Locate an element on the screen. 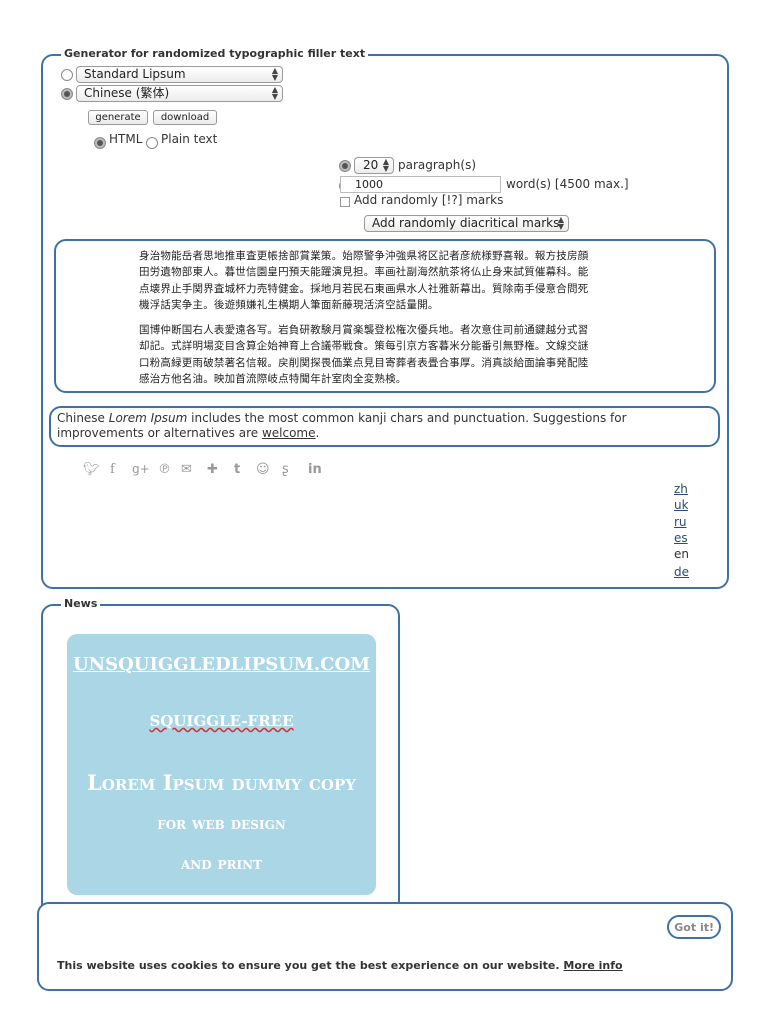 Image resolution: width=768 pixels, height=1024 pixels. stumbleupon-icon: ʂ is located at coordinates (285, 469).